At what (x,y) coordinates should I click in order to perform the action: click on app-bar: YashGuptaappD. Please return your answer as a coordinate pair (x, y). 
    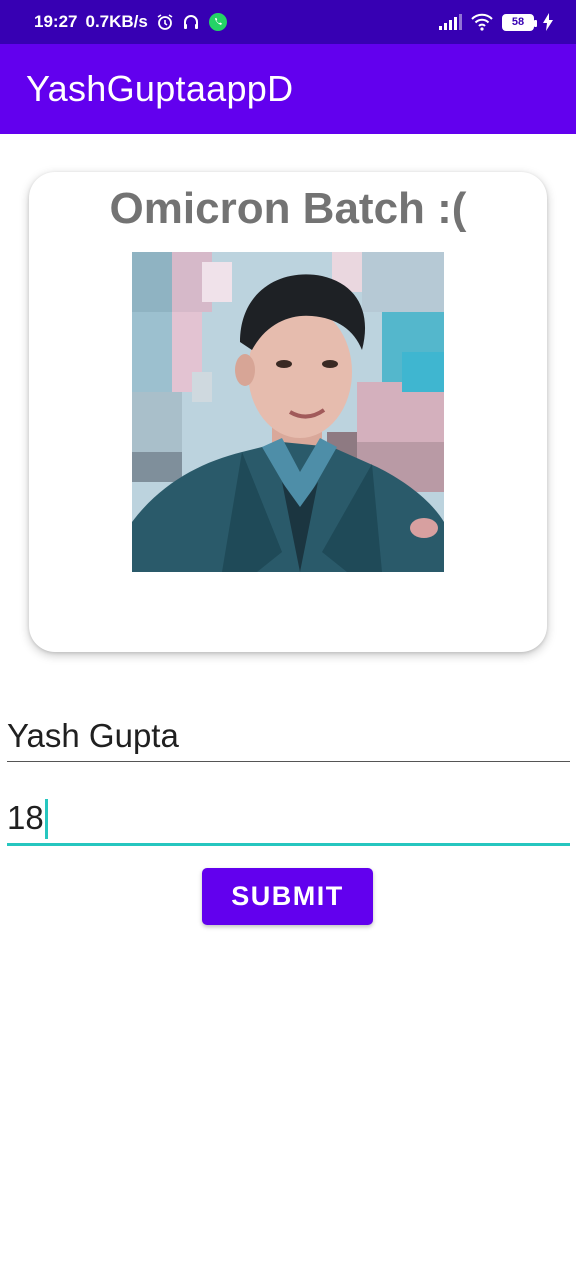
    Looking at the image, I should click on (288, 89).